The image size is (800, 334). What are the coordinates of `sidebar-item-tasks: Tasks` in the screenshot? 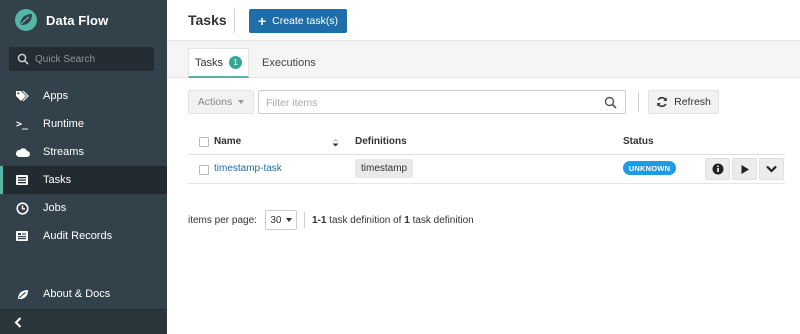 It's located at (83, 180).